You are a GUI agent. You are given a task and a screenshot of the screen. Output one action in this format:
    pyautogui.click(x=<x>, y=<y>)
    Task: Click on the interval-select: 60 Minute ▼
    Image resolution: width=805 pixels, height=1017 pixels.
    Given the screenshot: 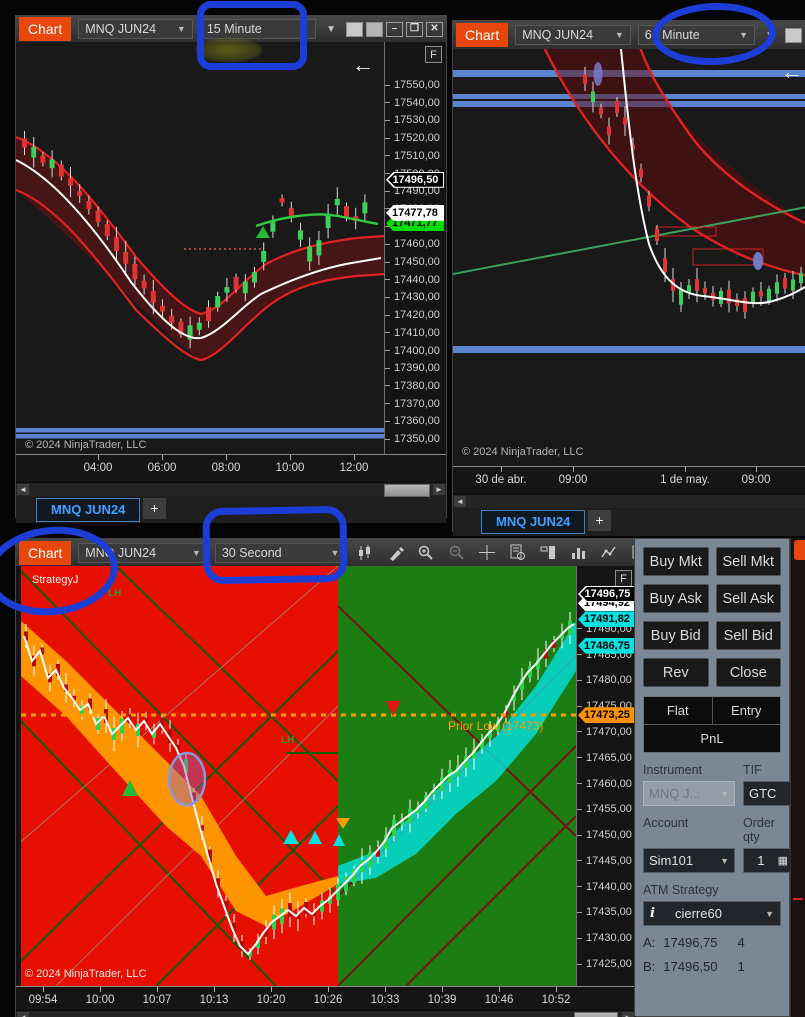 What is the action you would take?
    pyautogui.click(x=696, y=35)
    